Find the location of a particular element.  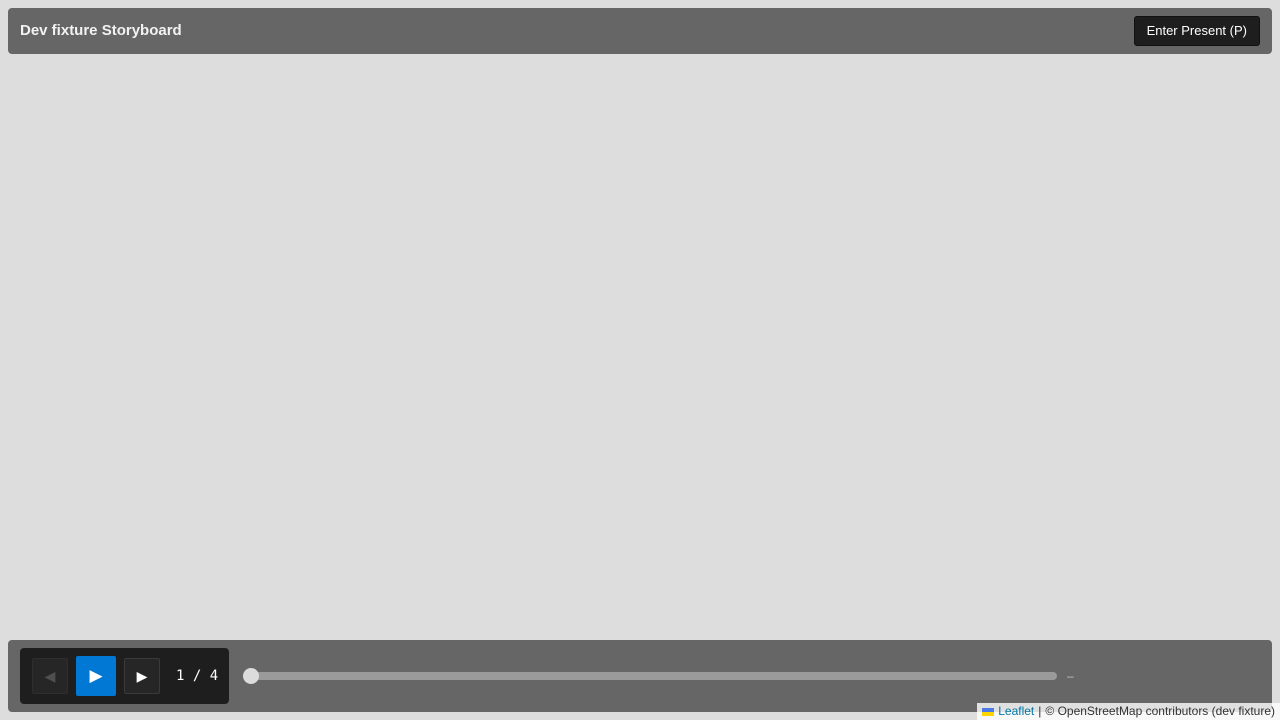

slide-counter: 1 / 4 is located at coordinates (197, 676).